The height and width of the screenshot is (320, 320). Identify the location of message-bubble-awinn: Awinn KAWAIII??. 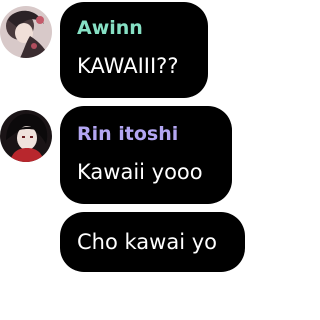
(134, 50).